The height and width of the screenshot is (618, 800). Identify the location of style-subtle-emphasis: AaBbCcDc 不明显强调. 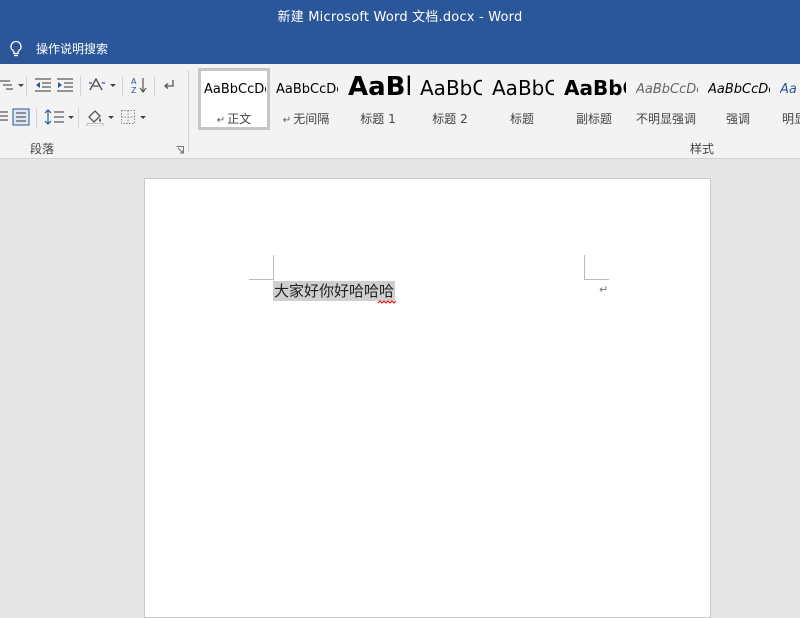
(666, 99).